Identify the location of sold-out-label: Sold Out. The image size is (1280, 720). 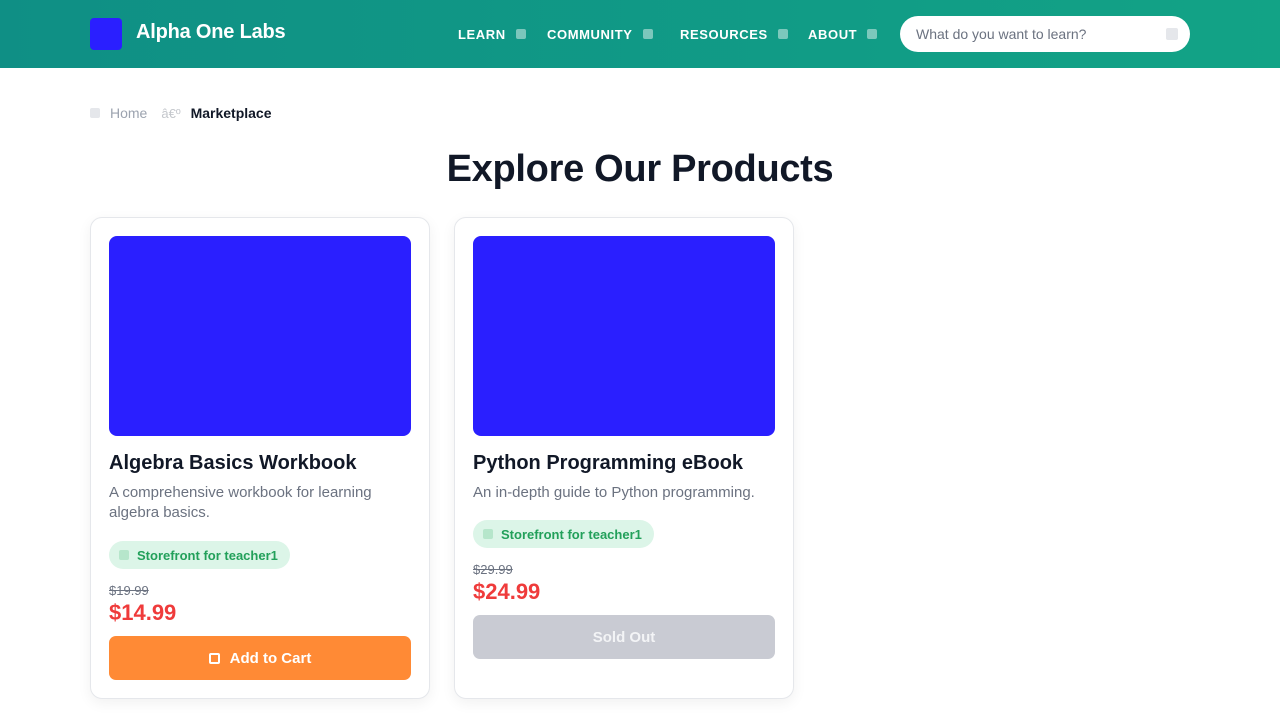
(624, 637).